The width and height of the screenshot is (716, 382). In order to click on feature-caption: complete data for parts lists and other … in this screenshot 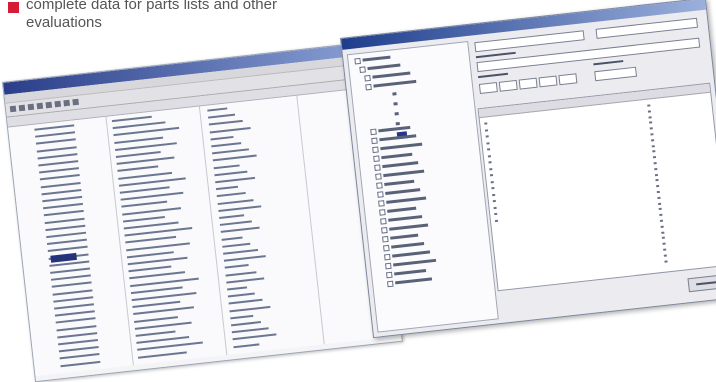, I will do `click(151, 16)`.